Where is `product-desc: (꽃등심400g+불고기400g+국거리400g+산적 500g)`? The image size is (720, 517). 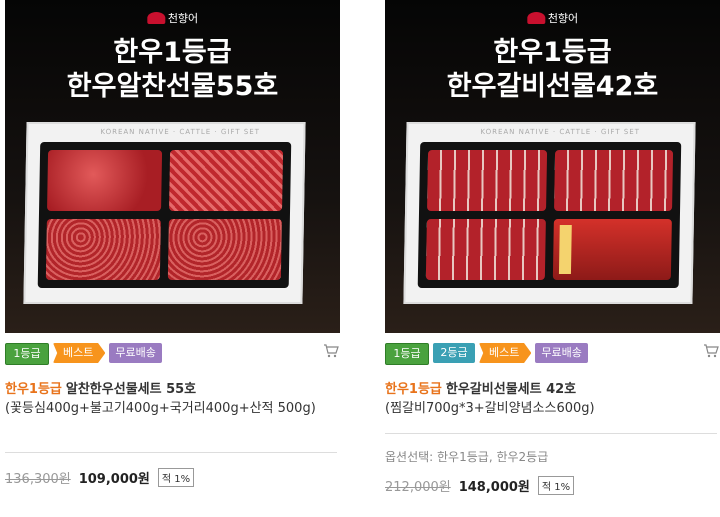 product-desc: (꽃등심400g+불고기400g+국거리400g+산적 500g) is located at coordinates (160, 408).